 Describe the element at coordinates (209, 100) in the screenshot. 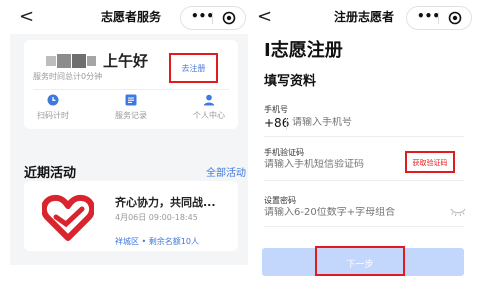

I see `user-icon` at that location.